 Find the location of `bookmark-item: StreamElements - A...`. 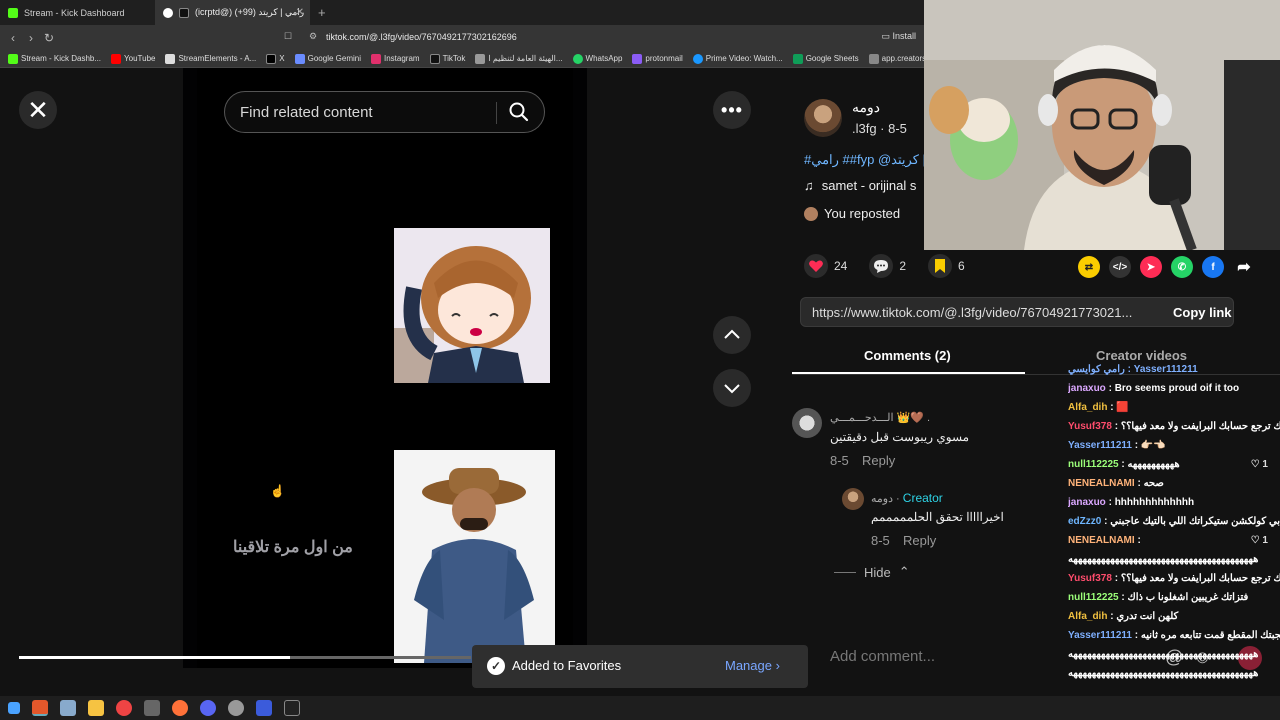

bookmark-item: StreamElements - A... is located at coordinates (210, 58).